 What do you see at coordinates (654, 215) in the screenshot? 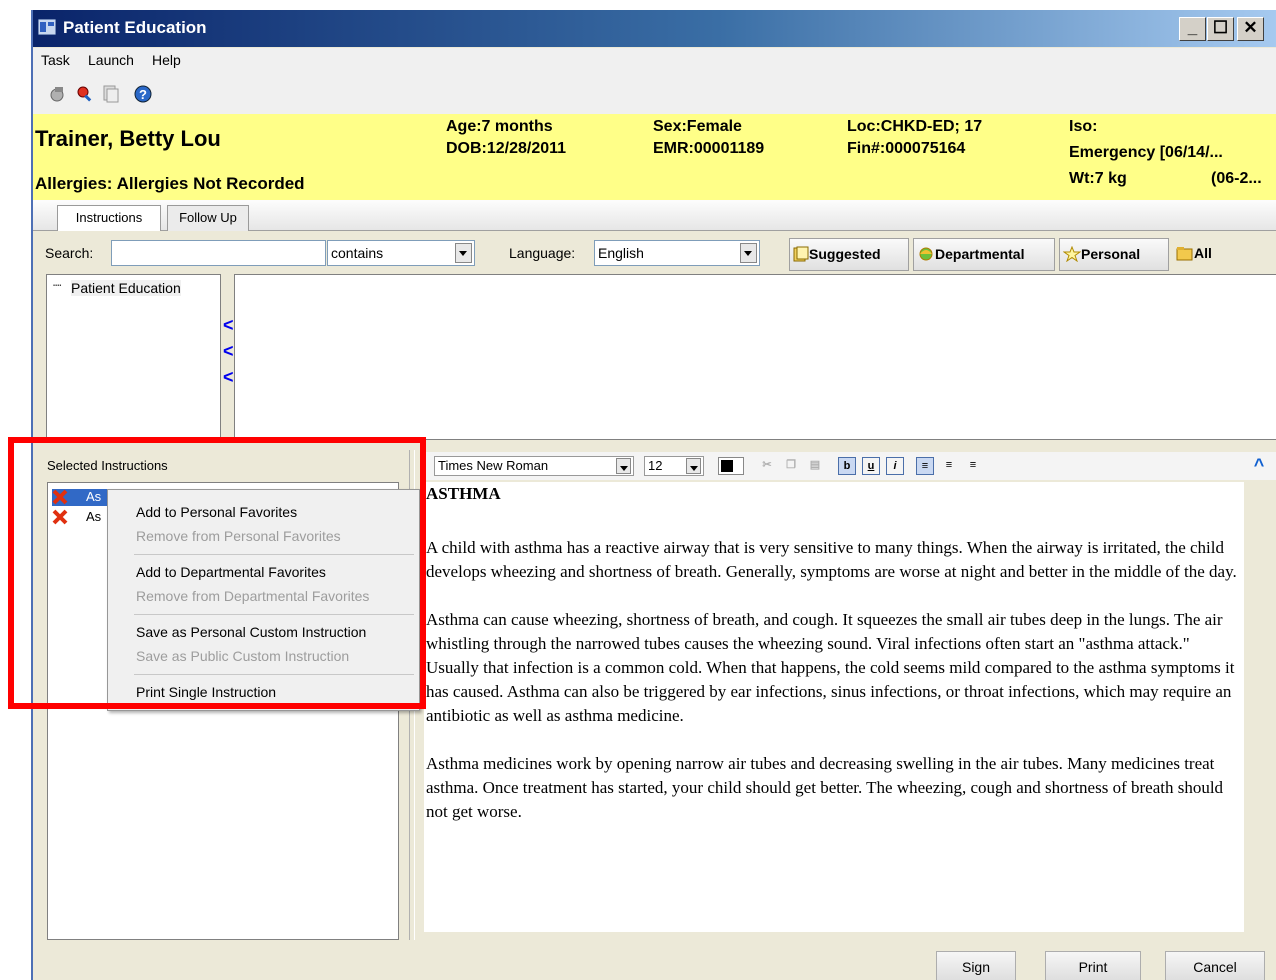
I see `tab-strip: Instructions Follow Up` at bounding box center [654, 215].